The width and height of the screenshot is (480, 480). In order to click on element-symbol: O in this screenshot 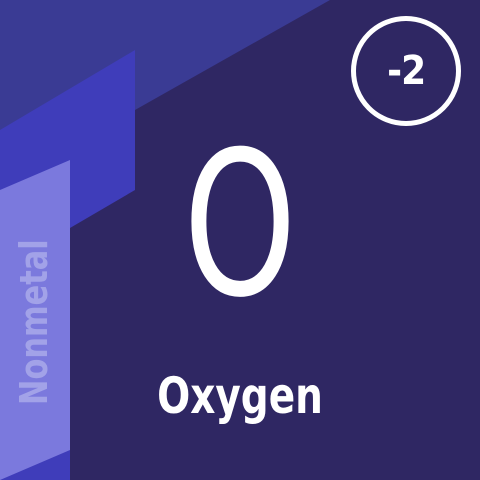, I will do `click(240, 225)`.